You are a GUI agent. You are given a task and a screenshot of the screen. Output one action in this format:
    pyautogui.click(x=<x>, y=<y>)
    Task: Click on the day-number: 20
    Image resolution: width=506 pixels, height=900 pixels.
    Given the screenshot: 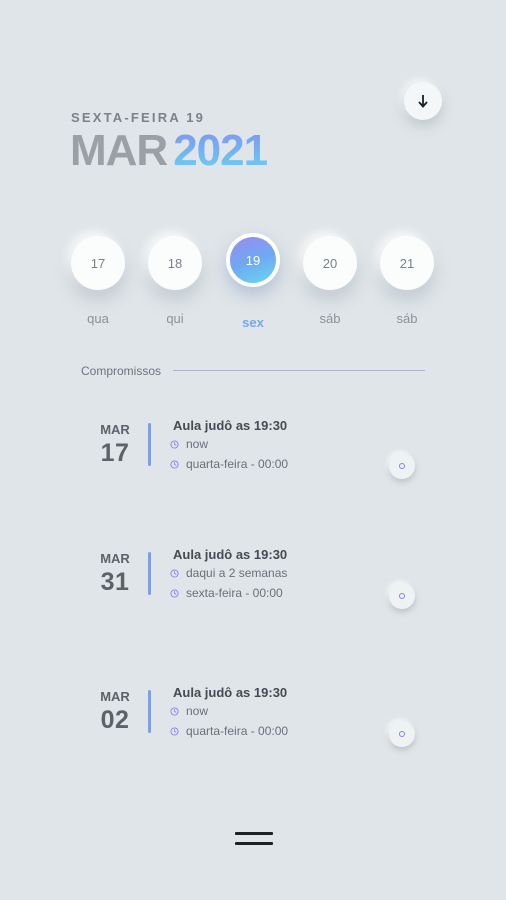 What is the action you would take?
    pyautogui.click(x=330, y=263)
    